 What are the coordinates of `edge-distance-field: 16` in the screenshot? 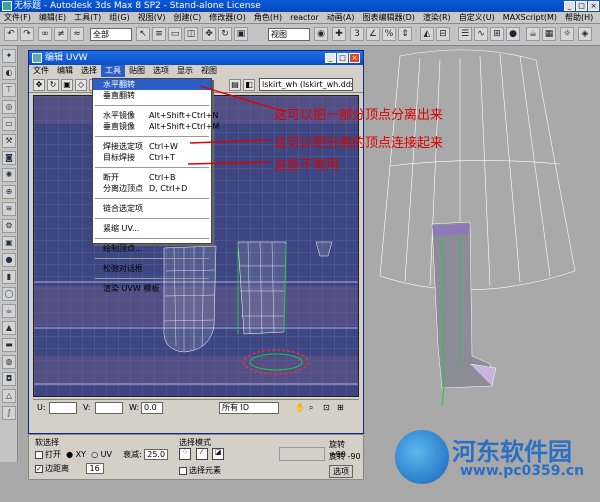 It's located at (94, 468).